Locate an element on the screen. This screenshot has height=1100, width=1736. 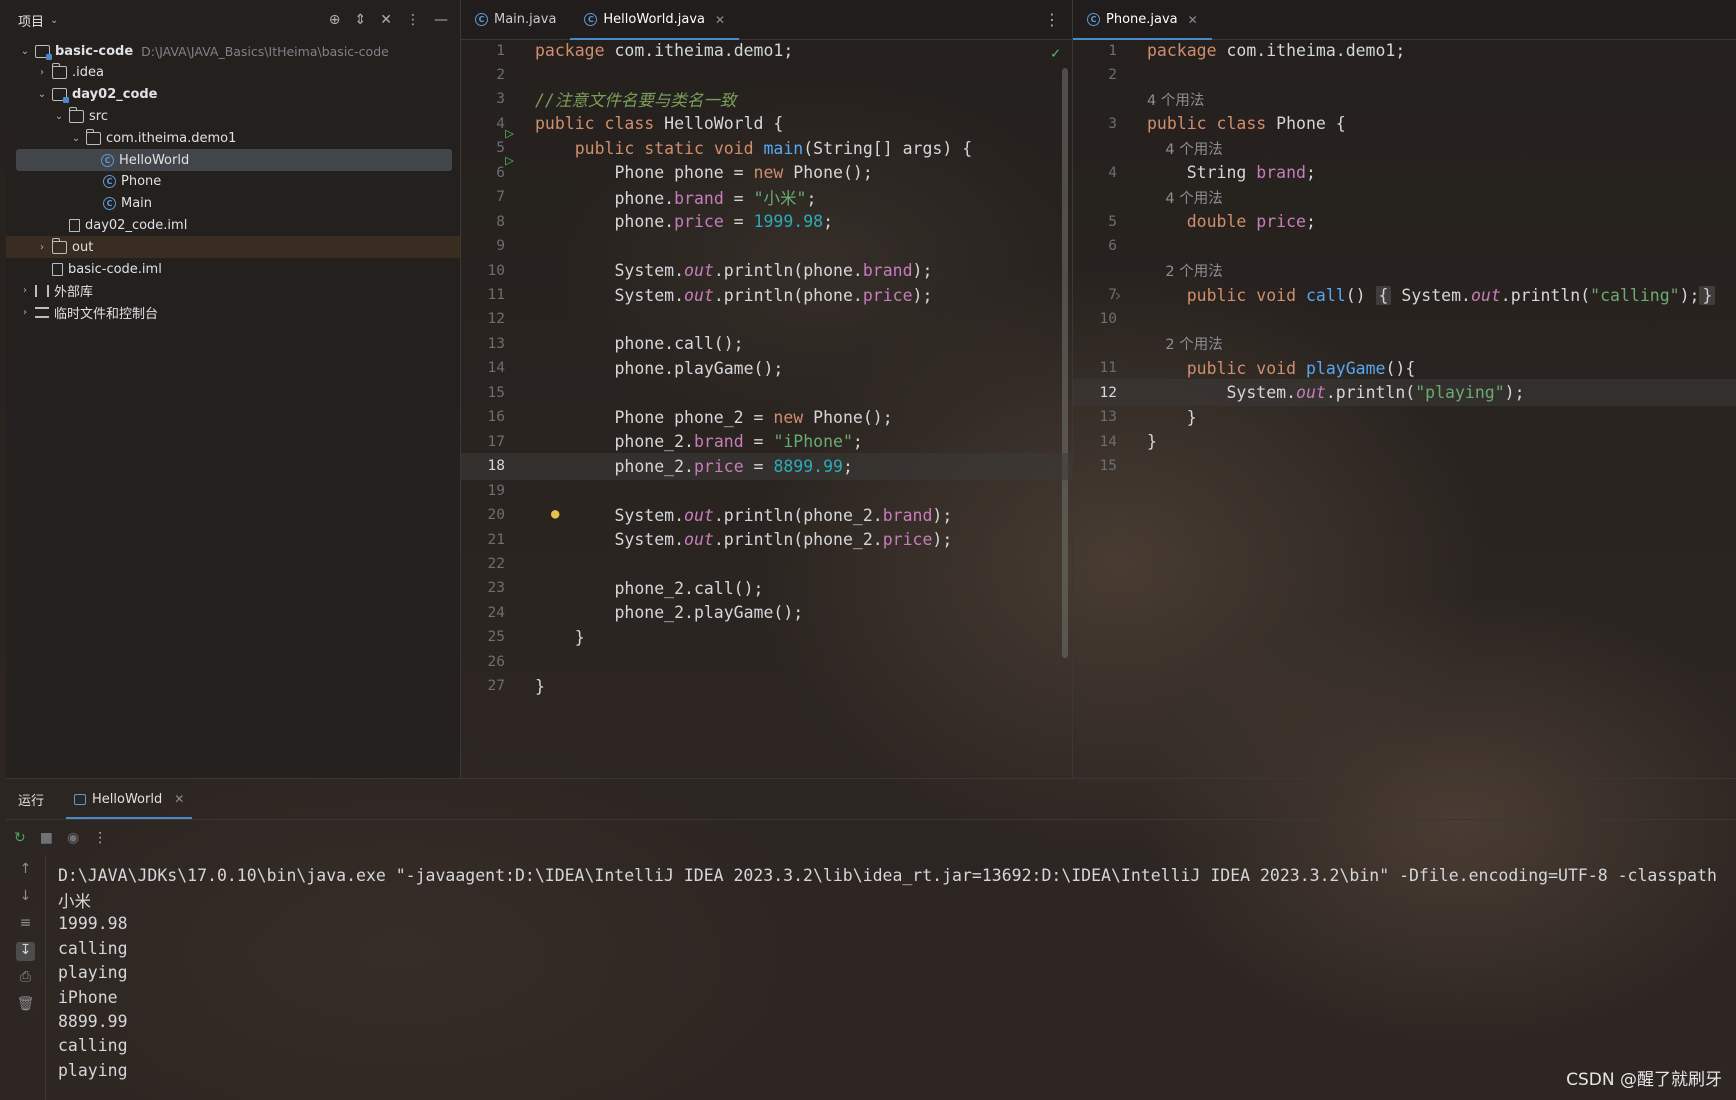
code-line: 10 System.out.println(phone.brand); is located at coordinates (766, 270).